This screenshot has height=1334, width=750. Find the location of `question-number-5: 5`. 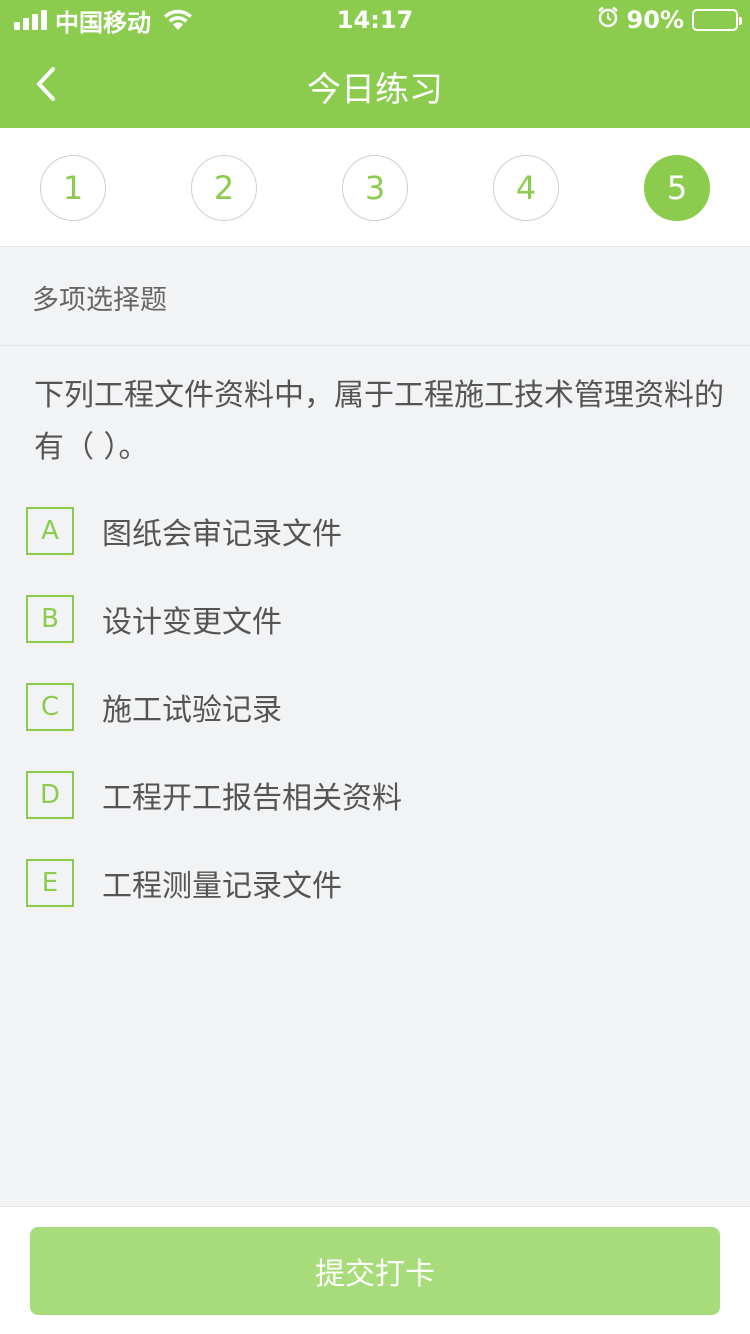

question-number-5: 5 is located at coordinates (677, 188).